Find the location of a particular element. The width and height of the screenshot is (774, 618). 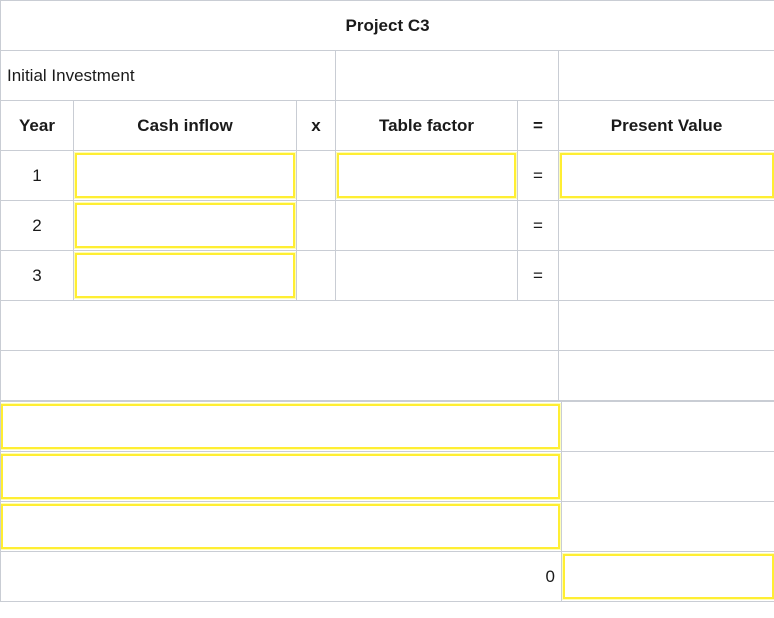

summary-row-2-value is located at coordinates (667, 476).